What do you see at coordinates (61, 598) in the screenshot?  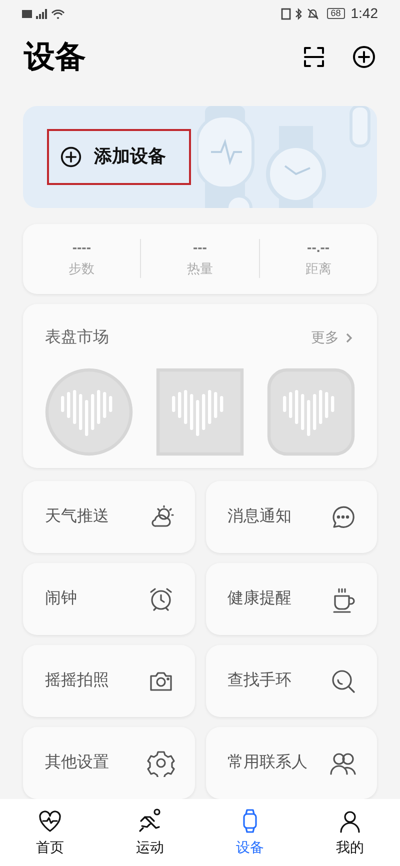 I see `feature-label: 闹钟` at bounding box center [61, 598].